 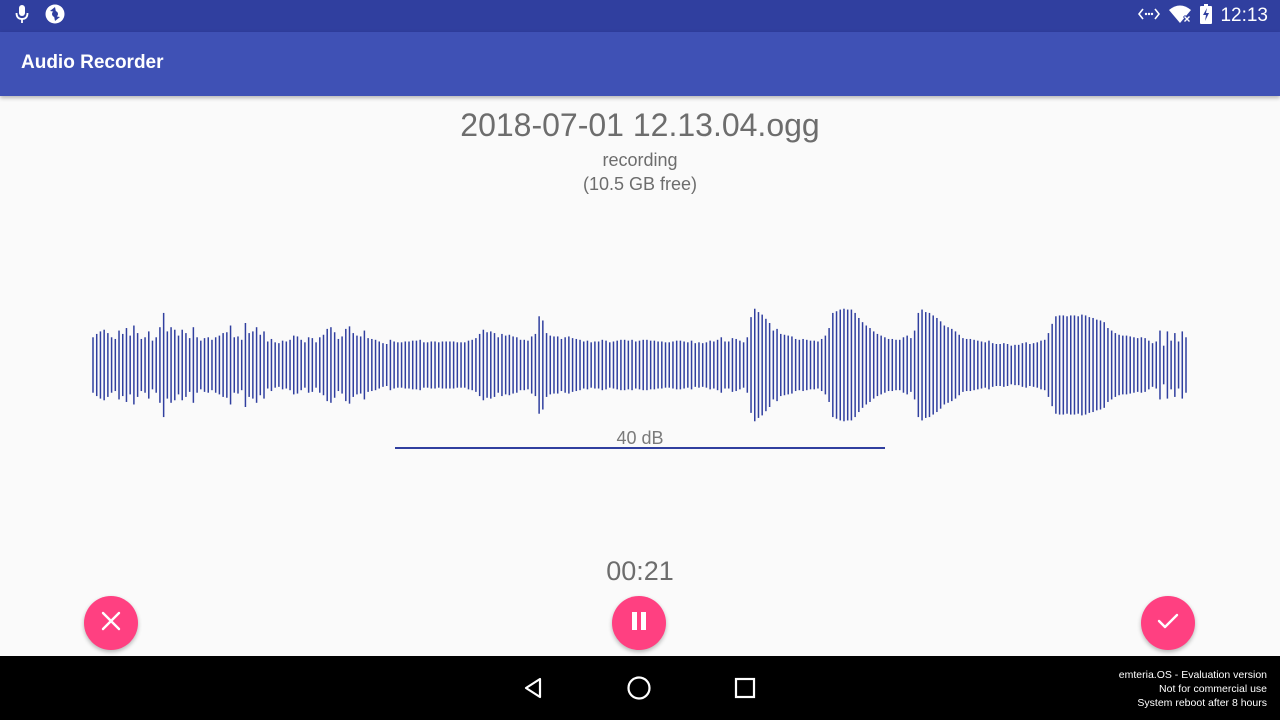 I want to click on battery-charging-icon, so click(x=1206, y=16).